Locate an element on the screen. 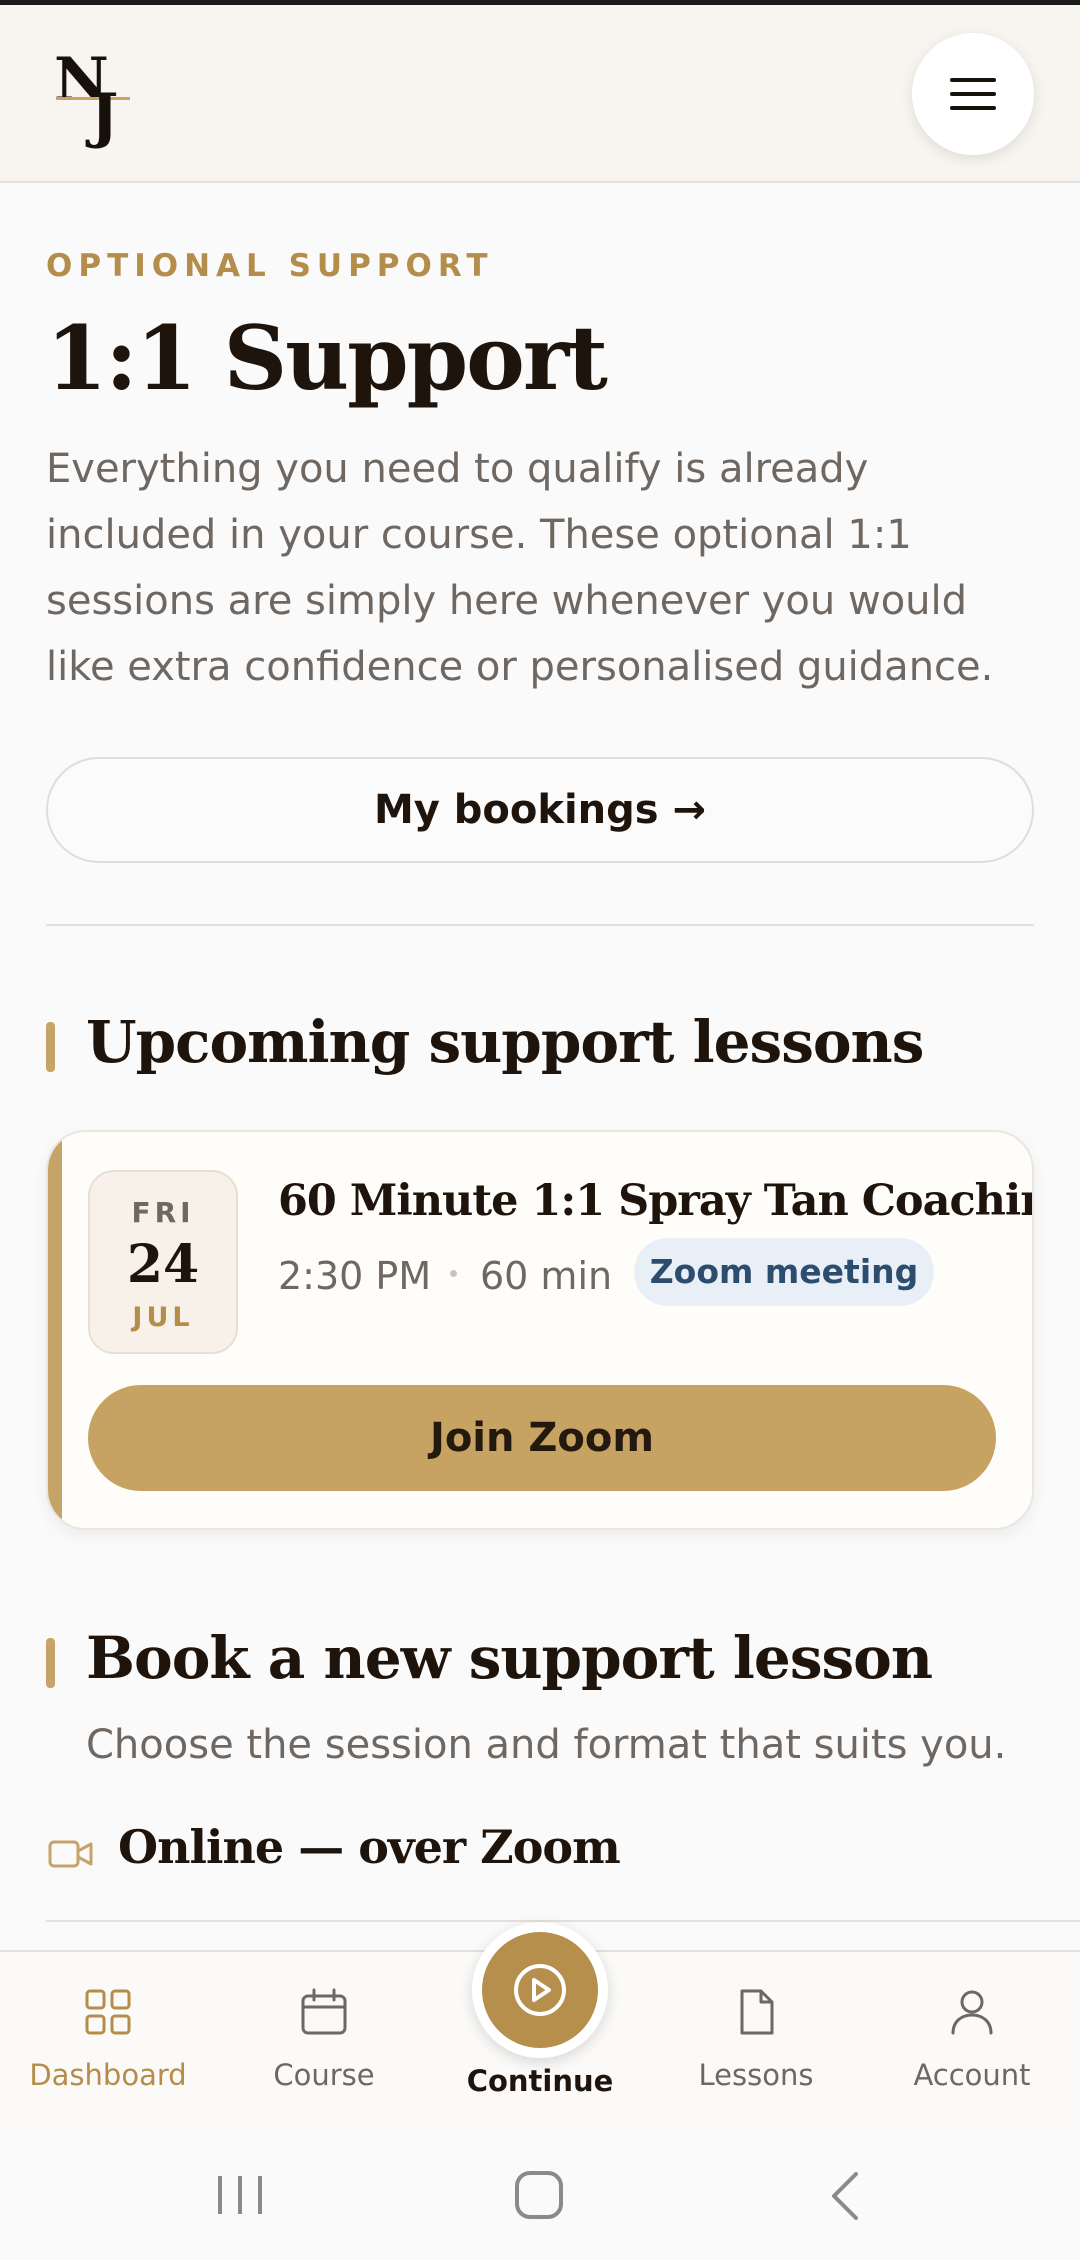  separator-dot is located at coordinates (453, 1273).